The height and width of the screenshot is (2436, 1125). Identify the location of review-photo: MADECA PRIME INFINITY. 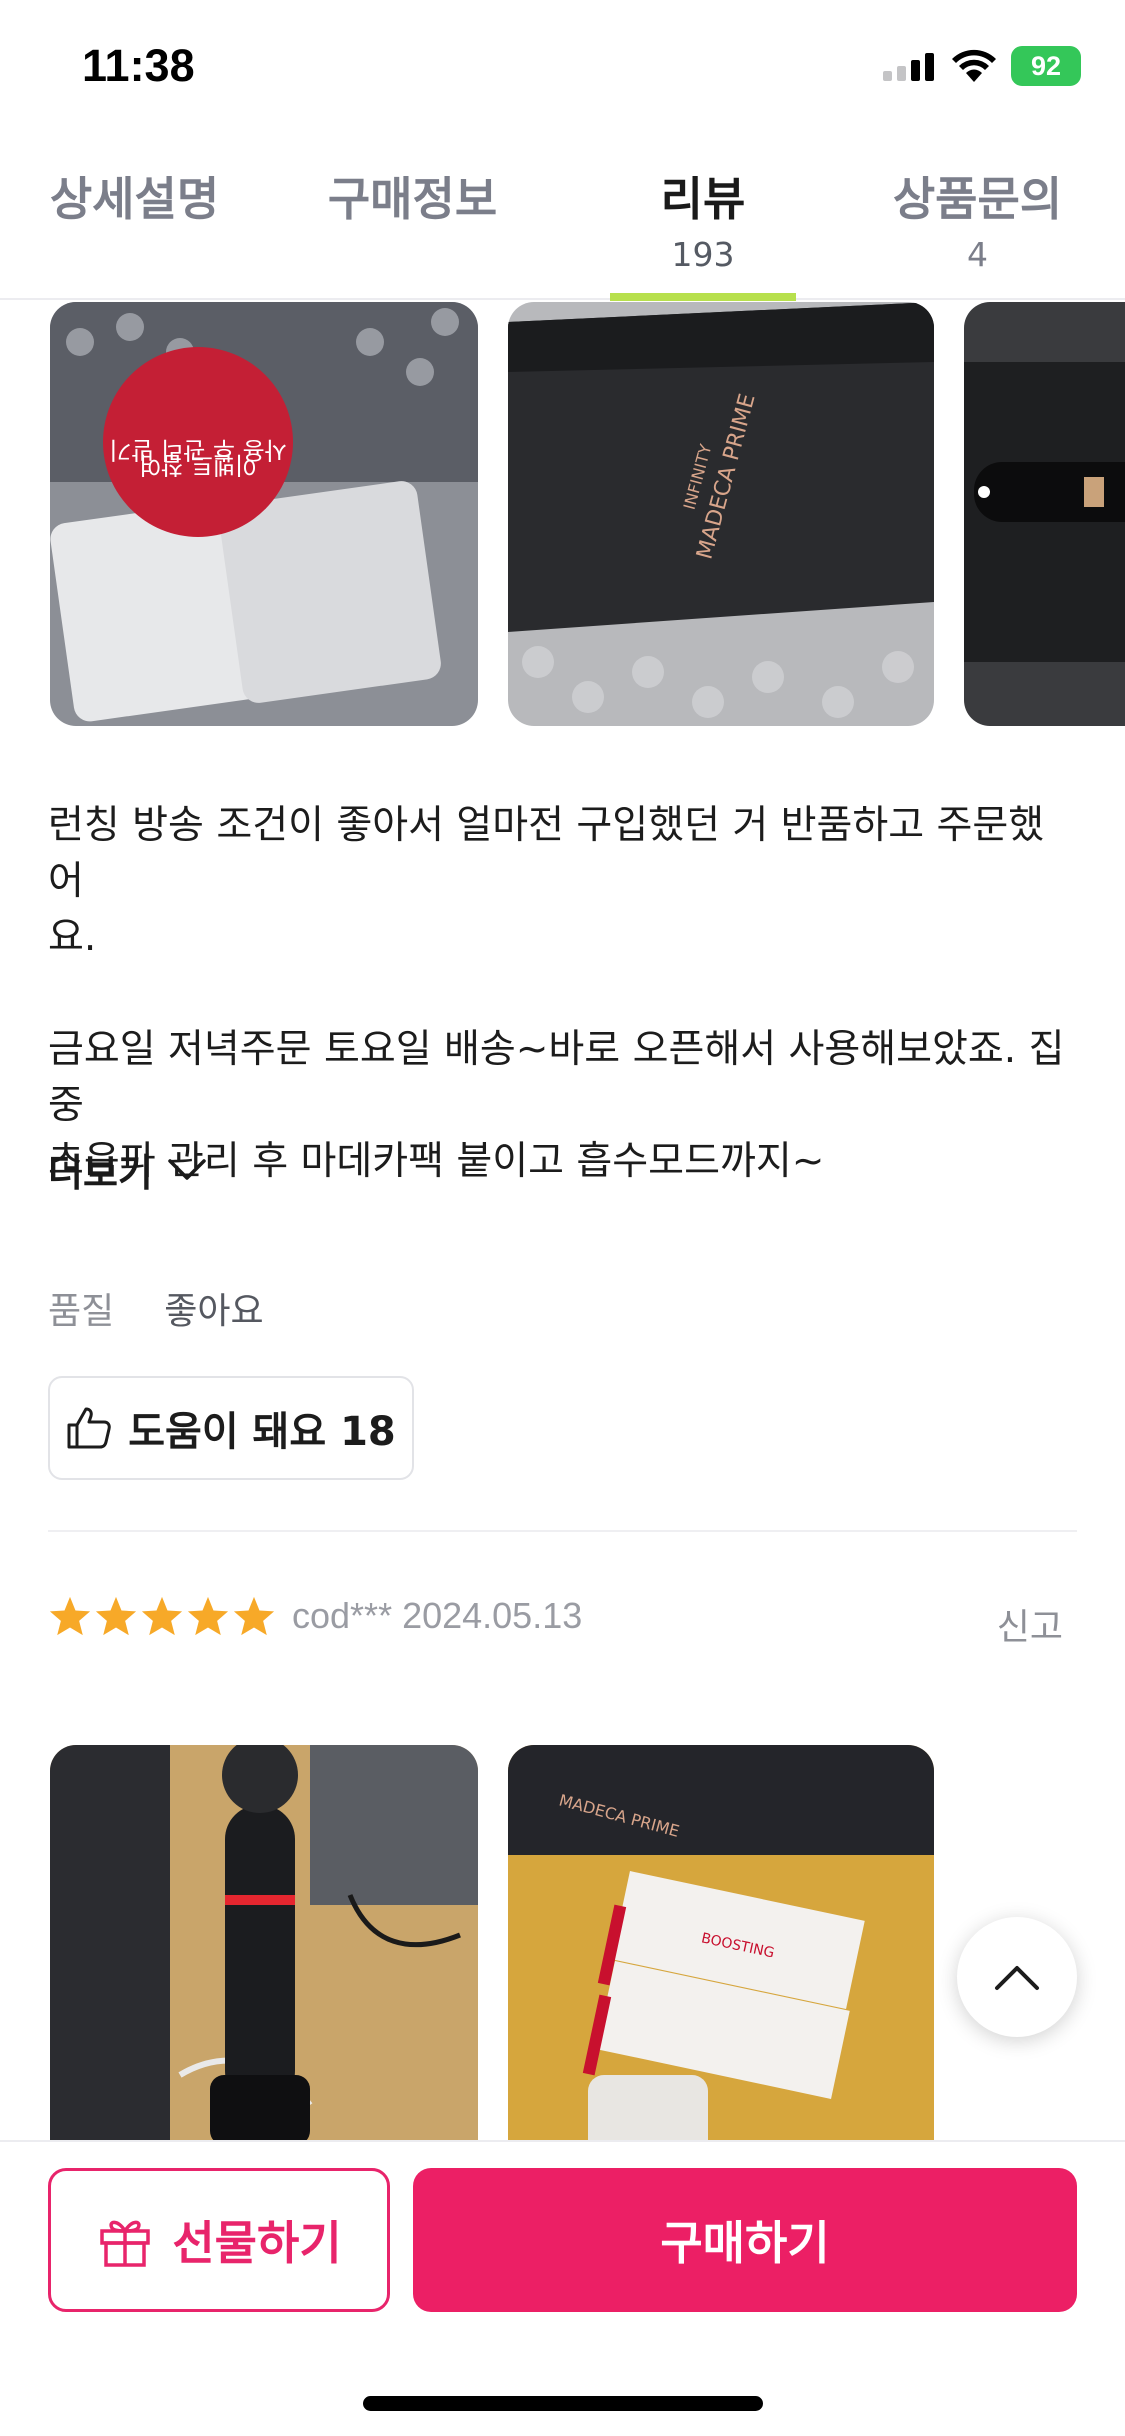
(721, 514).